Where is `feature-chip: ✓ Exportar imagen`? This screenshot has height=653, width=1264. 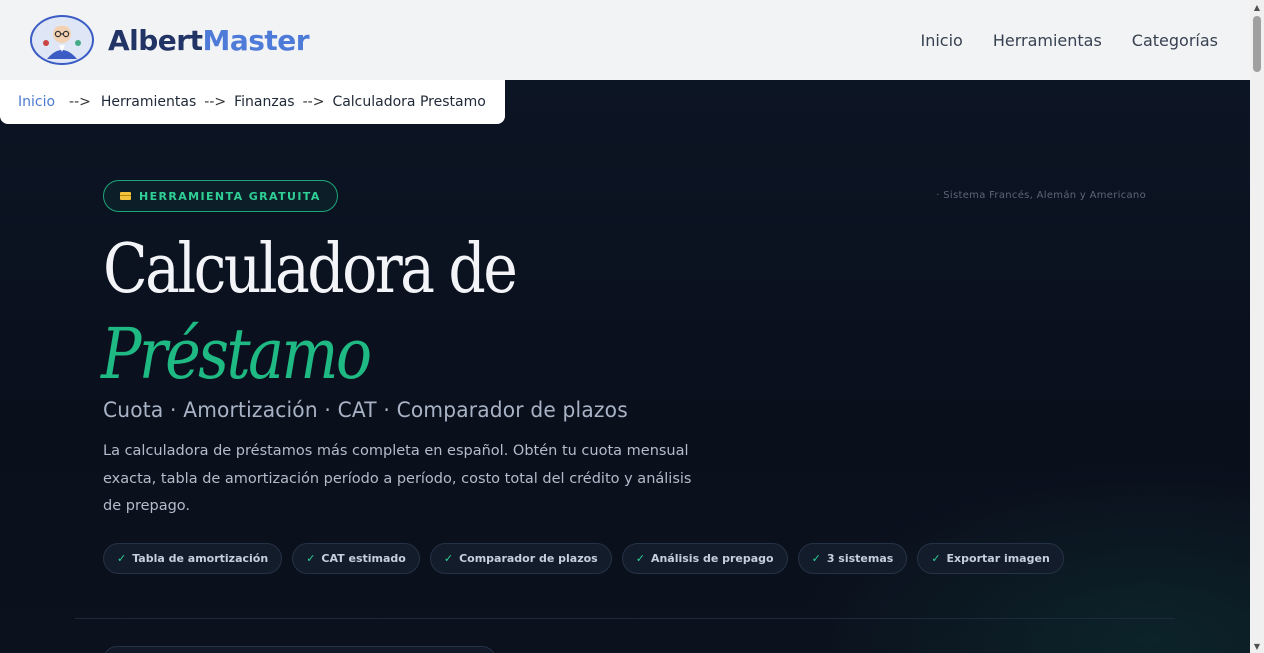
feature-chip: ✓ Exportar imagen is located at coordinates (990, 558).